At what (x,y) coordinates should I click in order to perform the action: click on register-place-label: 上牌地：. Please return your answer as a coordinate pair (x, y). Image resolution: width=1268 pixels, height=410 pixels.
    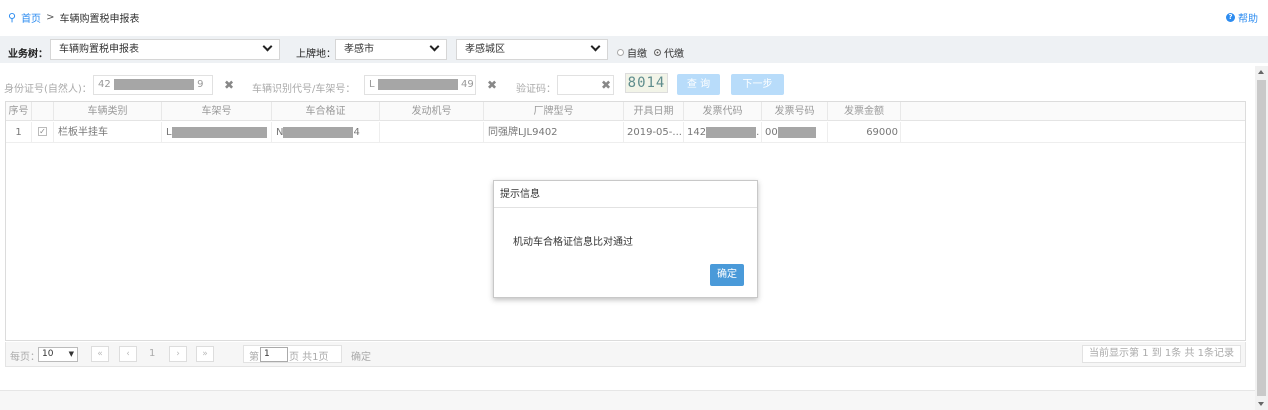
    Looking at the image, I should click on (316, 54).